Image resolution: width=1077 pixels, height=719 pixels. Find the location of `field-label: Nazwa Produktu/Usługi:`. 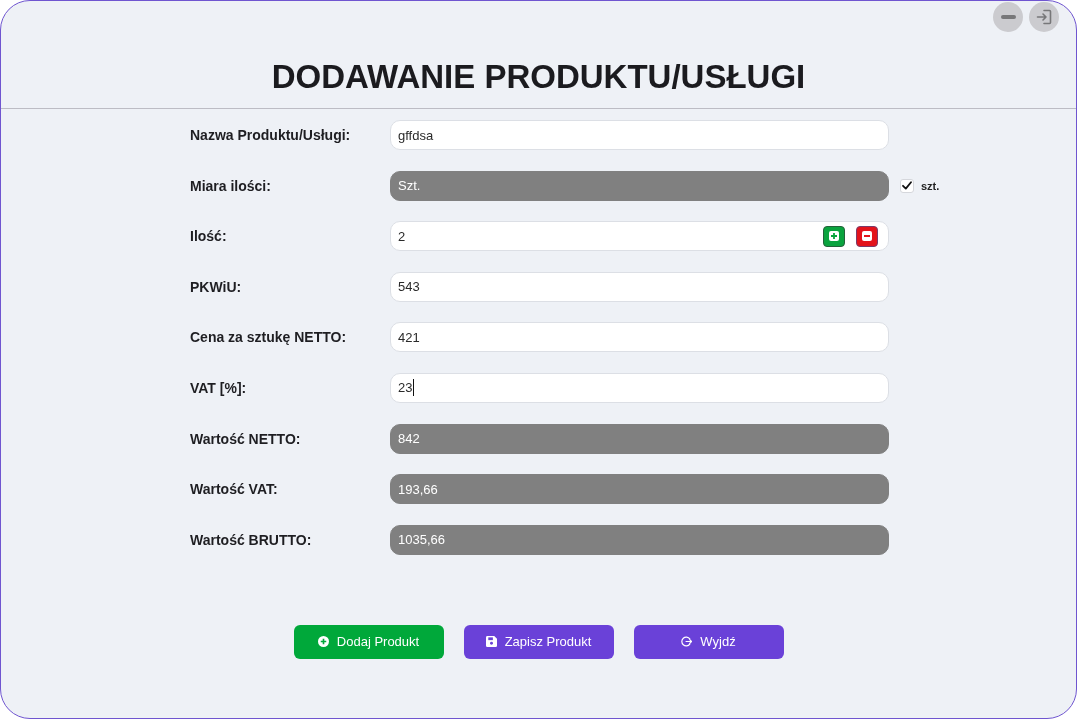

field-label: Nazwa Produktu/Usługi: is located at coordinates (271, 135).